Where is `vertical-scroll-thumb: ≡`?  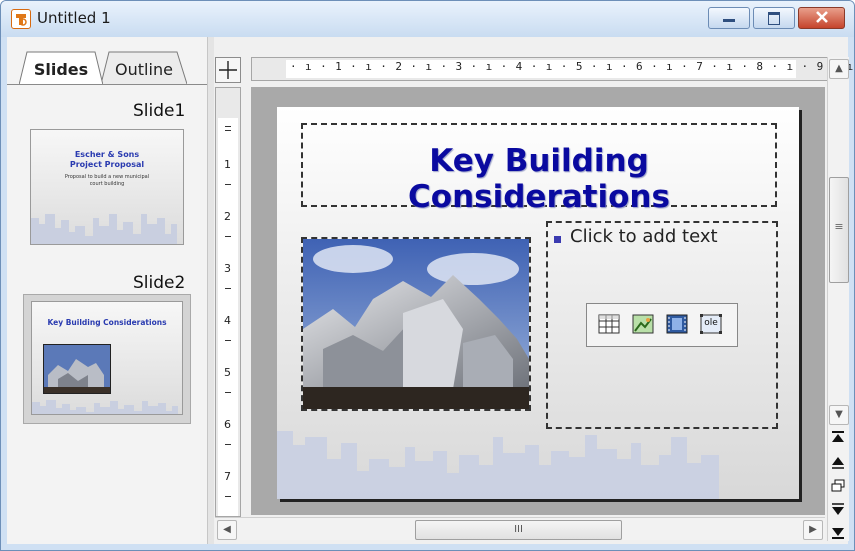 vertical-scroll-thumb: ≡ is located at coordinates (839, 230).